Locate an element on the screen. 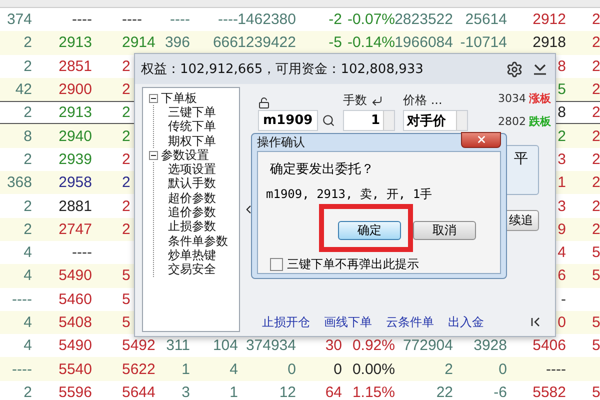 The image size is (600, 400). search-icon is located at coordinates (328, 120).